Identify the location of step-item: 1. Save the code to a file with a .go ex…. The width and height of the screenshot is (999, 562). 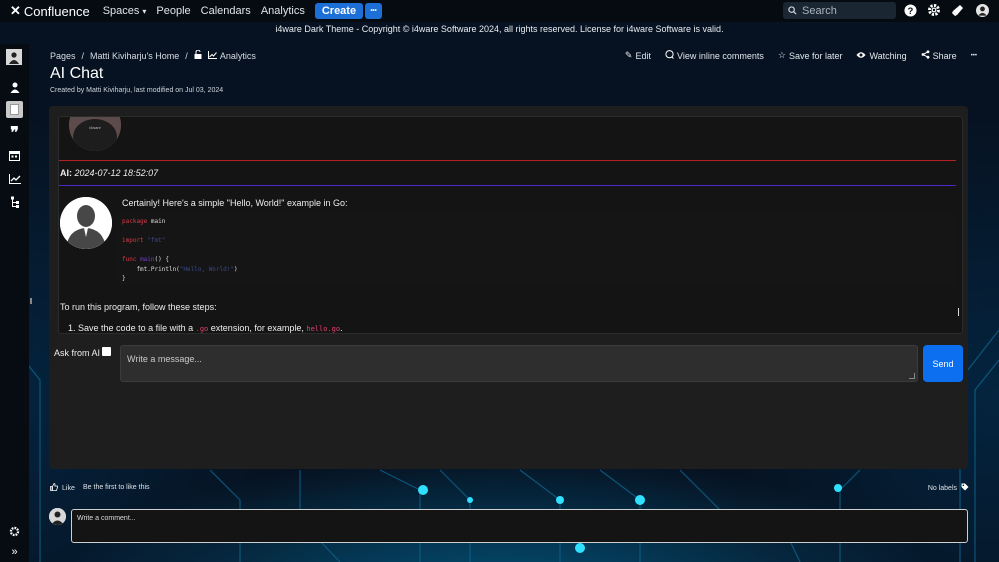
(205, 328).